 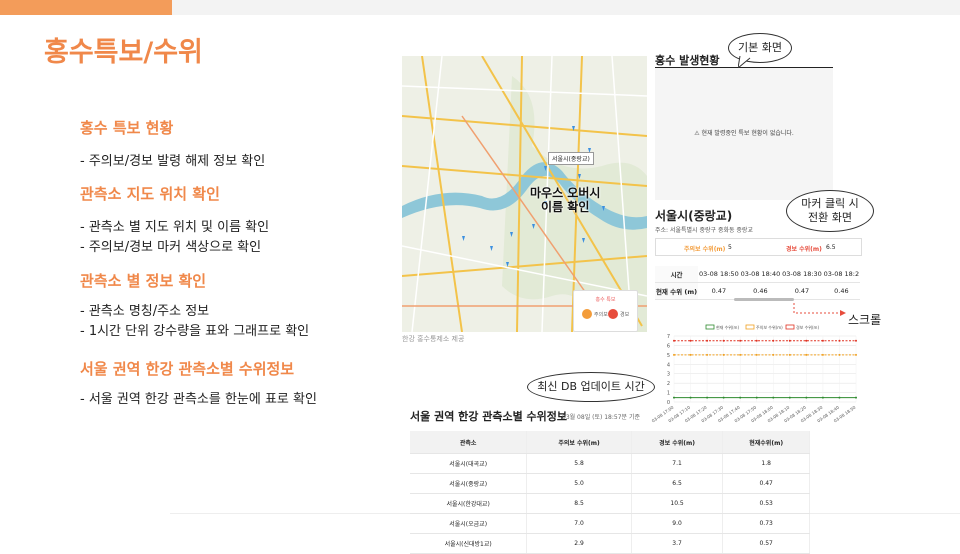 I want to click on top-accent-bar, so click(x=86, y=7).